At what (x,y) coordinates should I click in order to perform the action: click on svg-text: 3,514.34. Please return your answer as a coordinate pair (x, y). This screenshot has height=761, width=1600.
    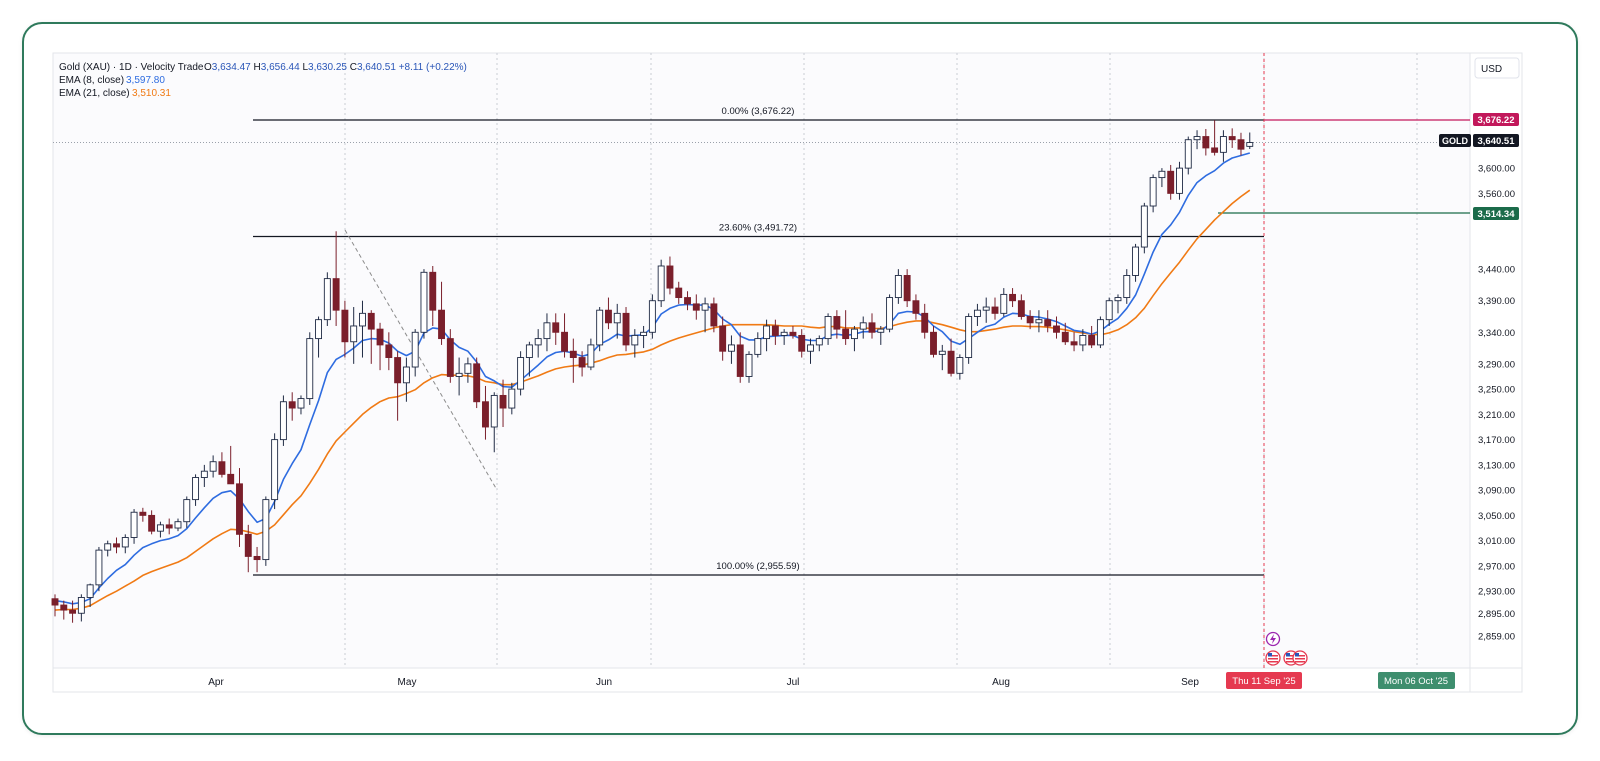
    Looking at the image, I should click on (1497, 214).